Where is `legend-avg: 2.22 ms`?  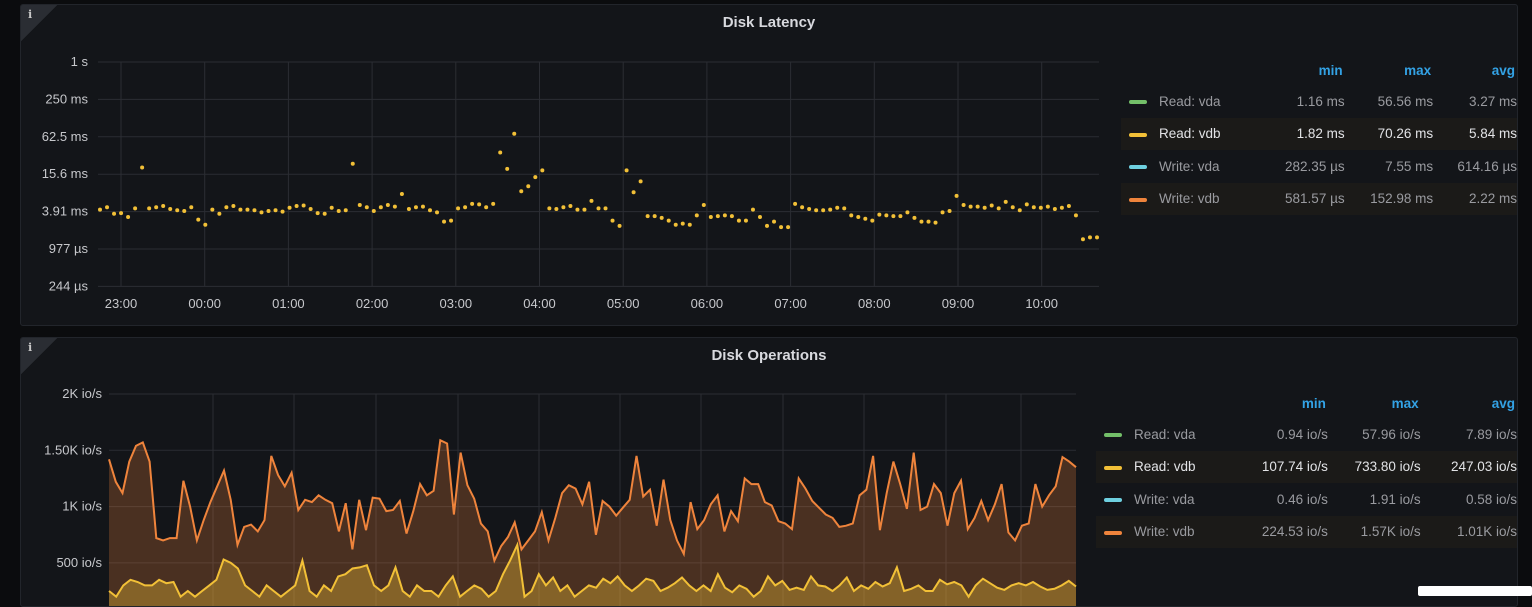
legend-avg: 2.22 ms is located at coordinates (1475, 198).